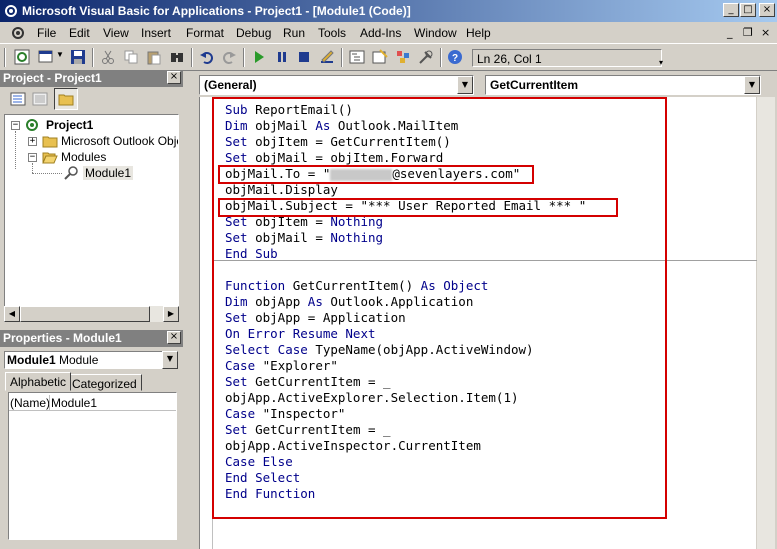 The image size is (777, 549). Describe the element at coordinates (748, 32) in the screenshot. I see `mdi-restore-button: ❐` at that location.